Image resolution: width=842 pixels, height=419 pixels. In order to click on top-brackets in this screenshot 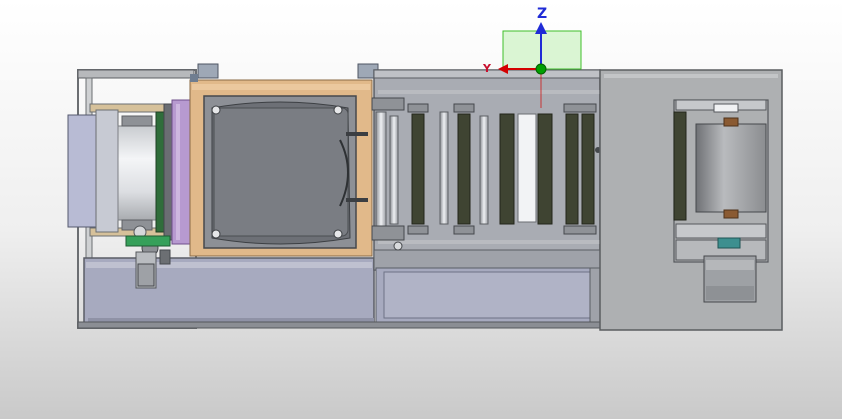, I will do `click(284, 72)`.